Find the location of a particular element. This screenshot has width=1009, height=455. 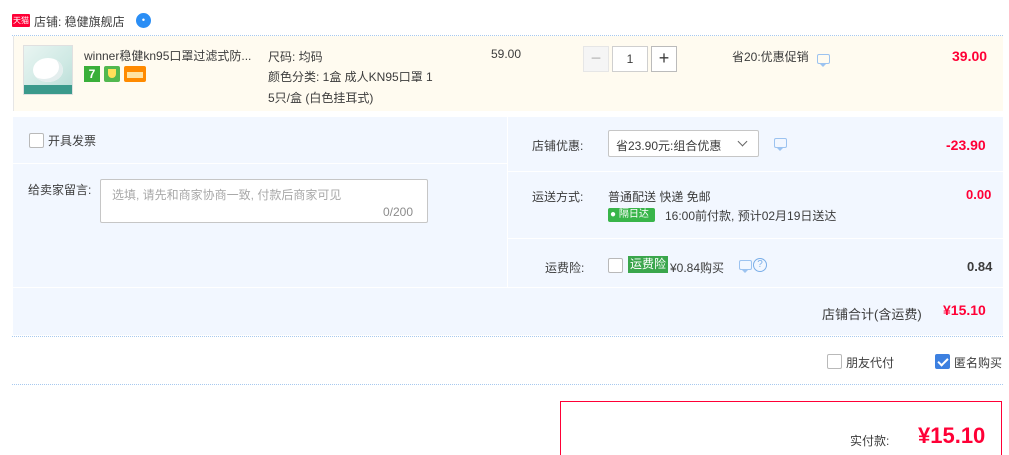

shop-title: 店铺: 稳健旗舰店 is located at coordinates (79, 21).